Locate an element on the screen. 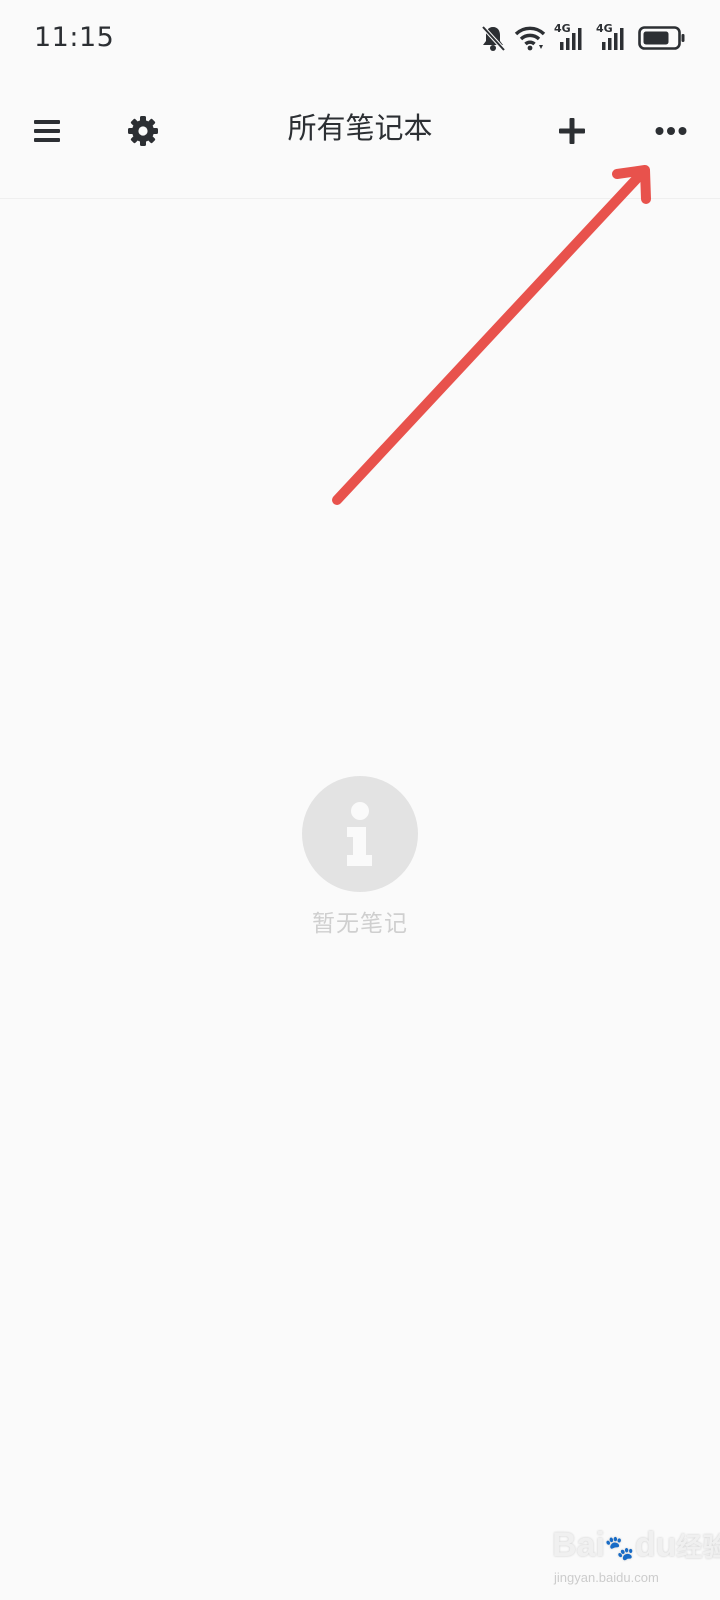 The image size is (720, 1600). menu-button is located at coordinates (47, 131).